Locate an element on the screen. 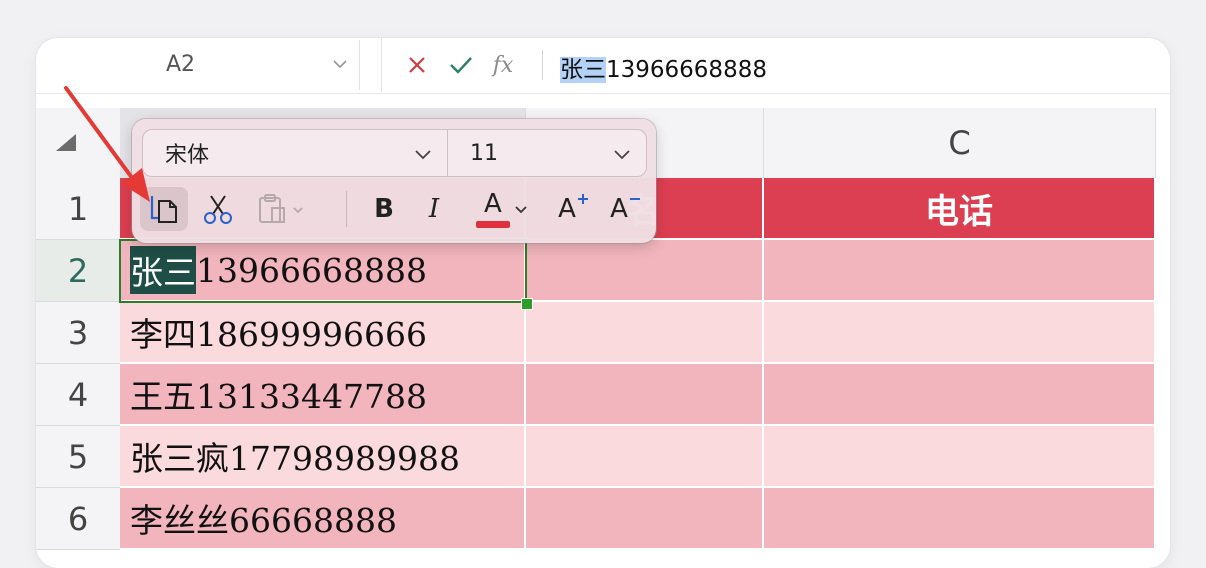 The width and height of the screenshot is (1206, 568). cell-a3: 李四18699996666 is located at coordinates (323, 333).